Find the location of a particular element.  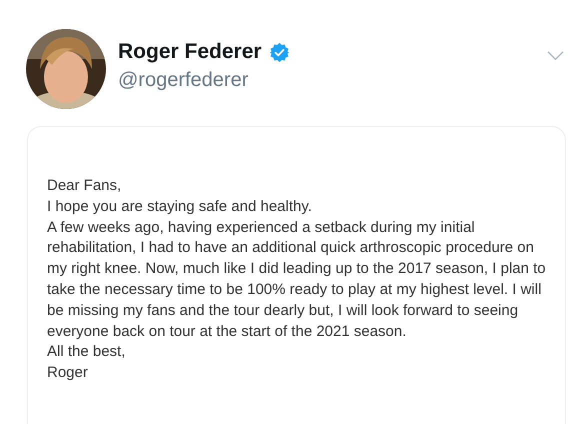

letter-text: Roger is located at coordinates (68, 373).